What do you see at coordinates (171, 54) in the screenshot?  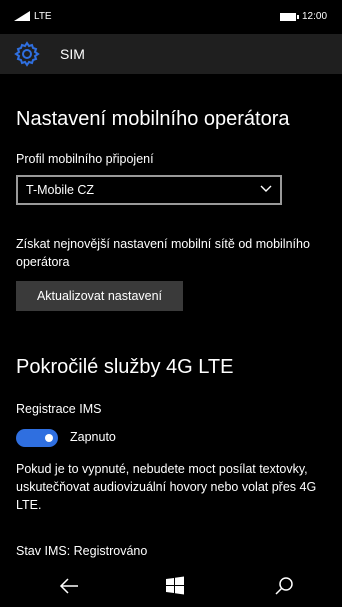 I see `page-header: SIM` at bounding box center [171, 54].